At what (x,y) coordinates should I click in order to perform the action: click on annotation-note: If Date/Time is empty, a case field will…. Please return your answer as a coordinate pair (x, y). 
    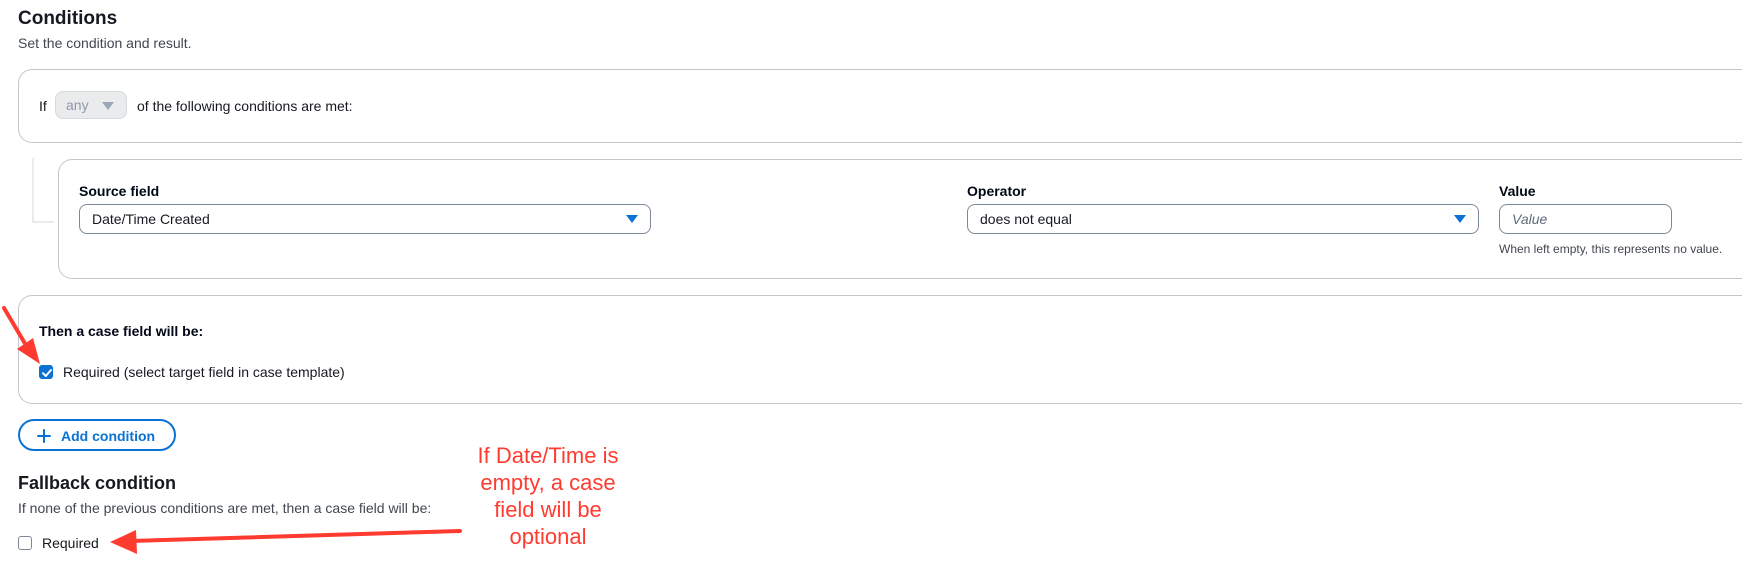
    Looking at the image, I should click on (548, 496).